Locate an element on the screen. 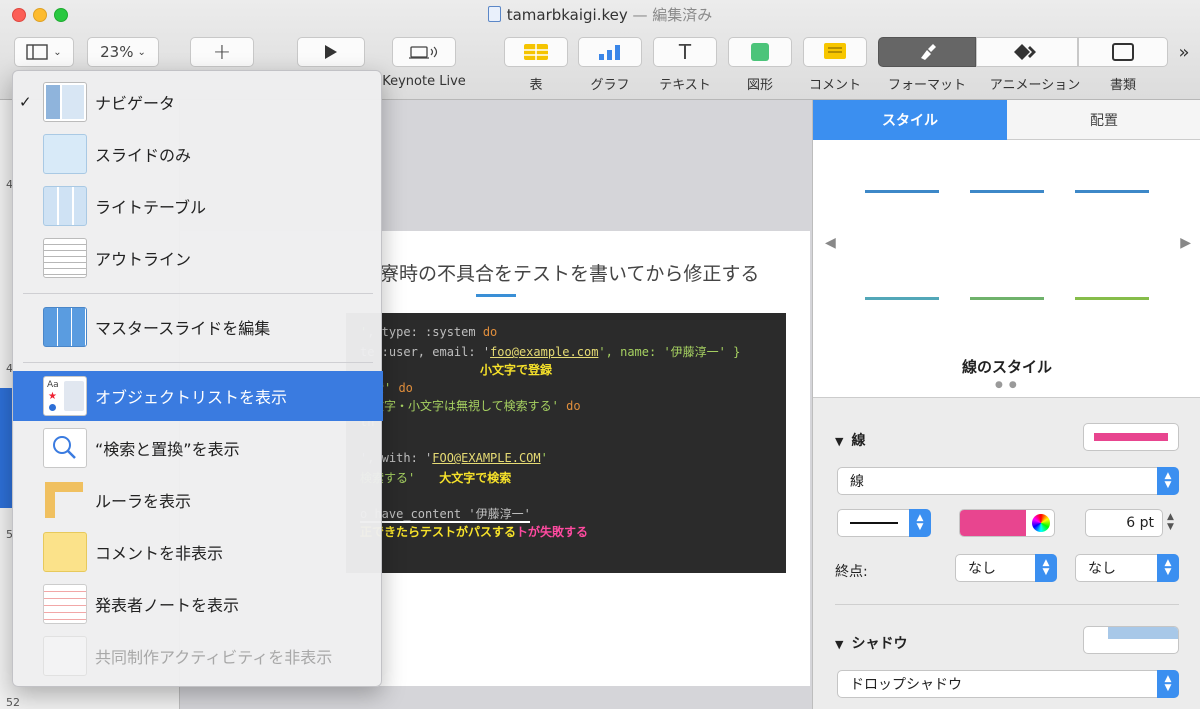 The width and height of the screenshot is (1200, 709). line-styles-panel: ◀ ▶ 線のスタイル ●● is located at coordinates (1006, 269).